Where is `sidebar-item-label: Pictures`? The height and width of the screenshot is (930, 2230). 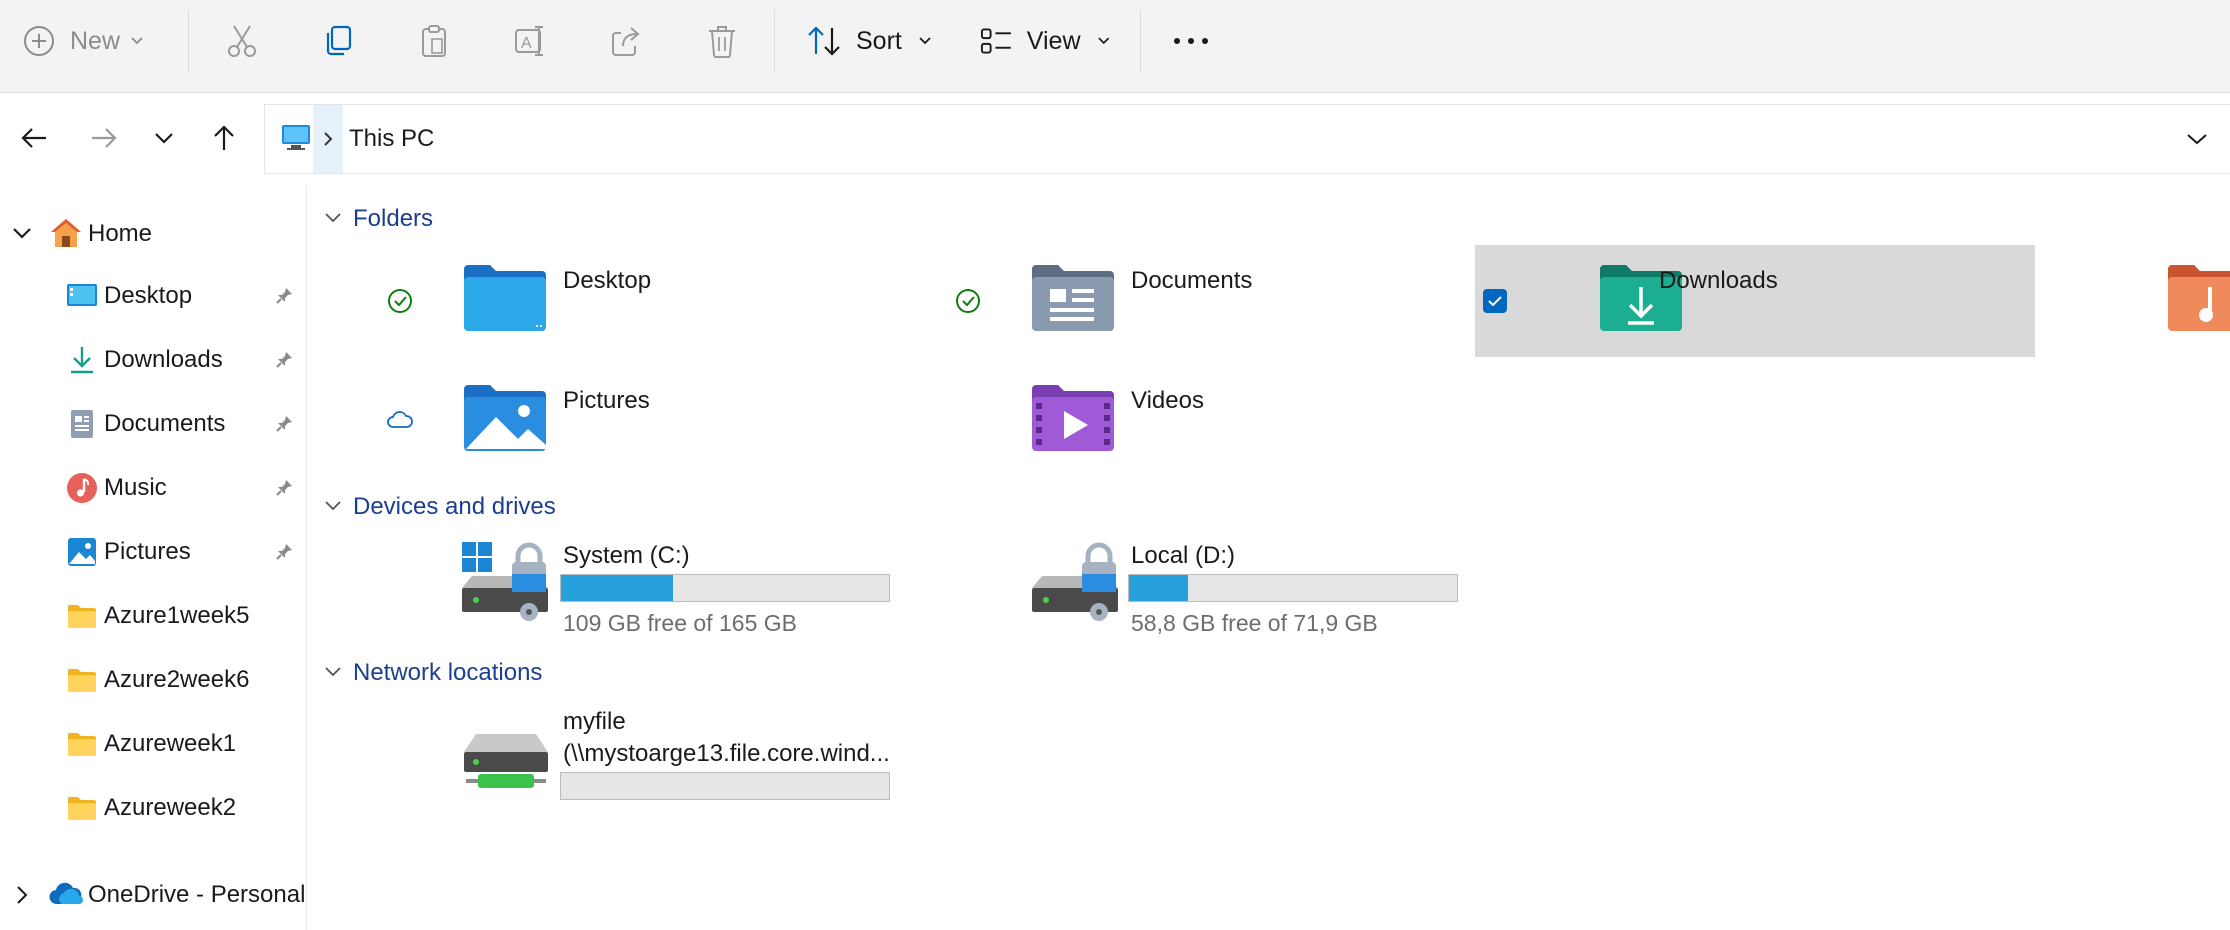
sidebar-item-label: Pictures is located at coordinates (147, 551).